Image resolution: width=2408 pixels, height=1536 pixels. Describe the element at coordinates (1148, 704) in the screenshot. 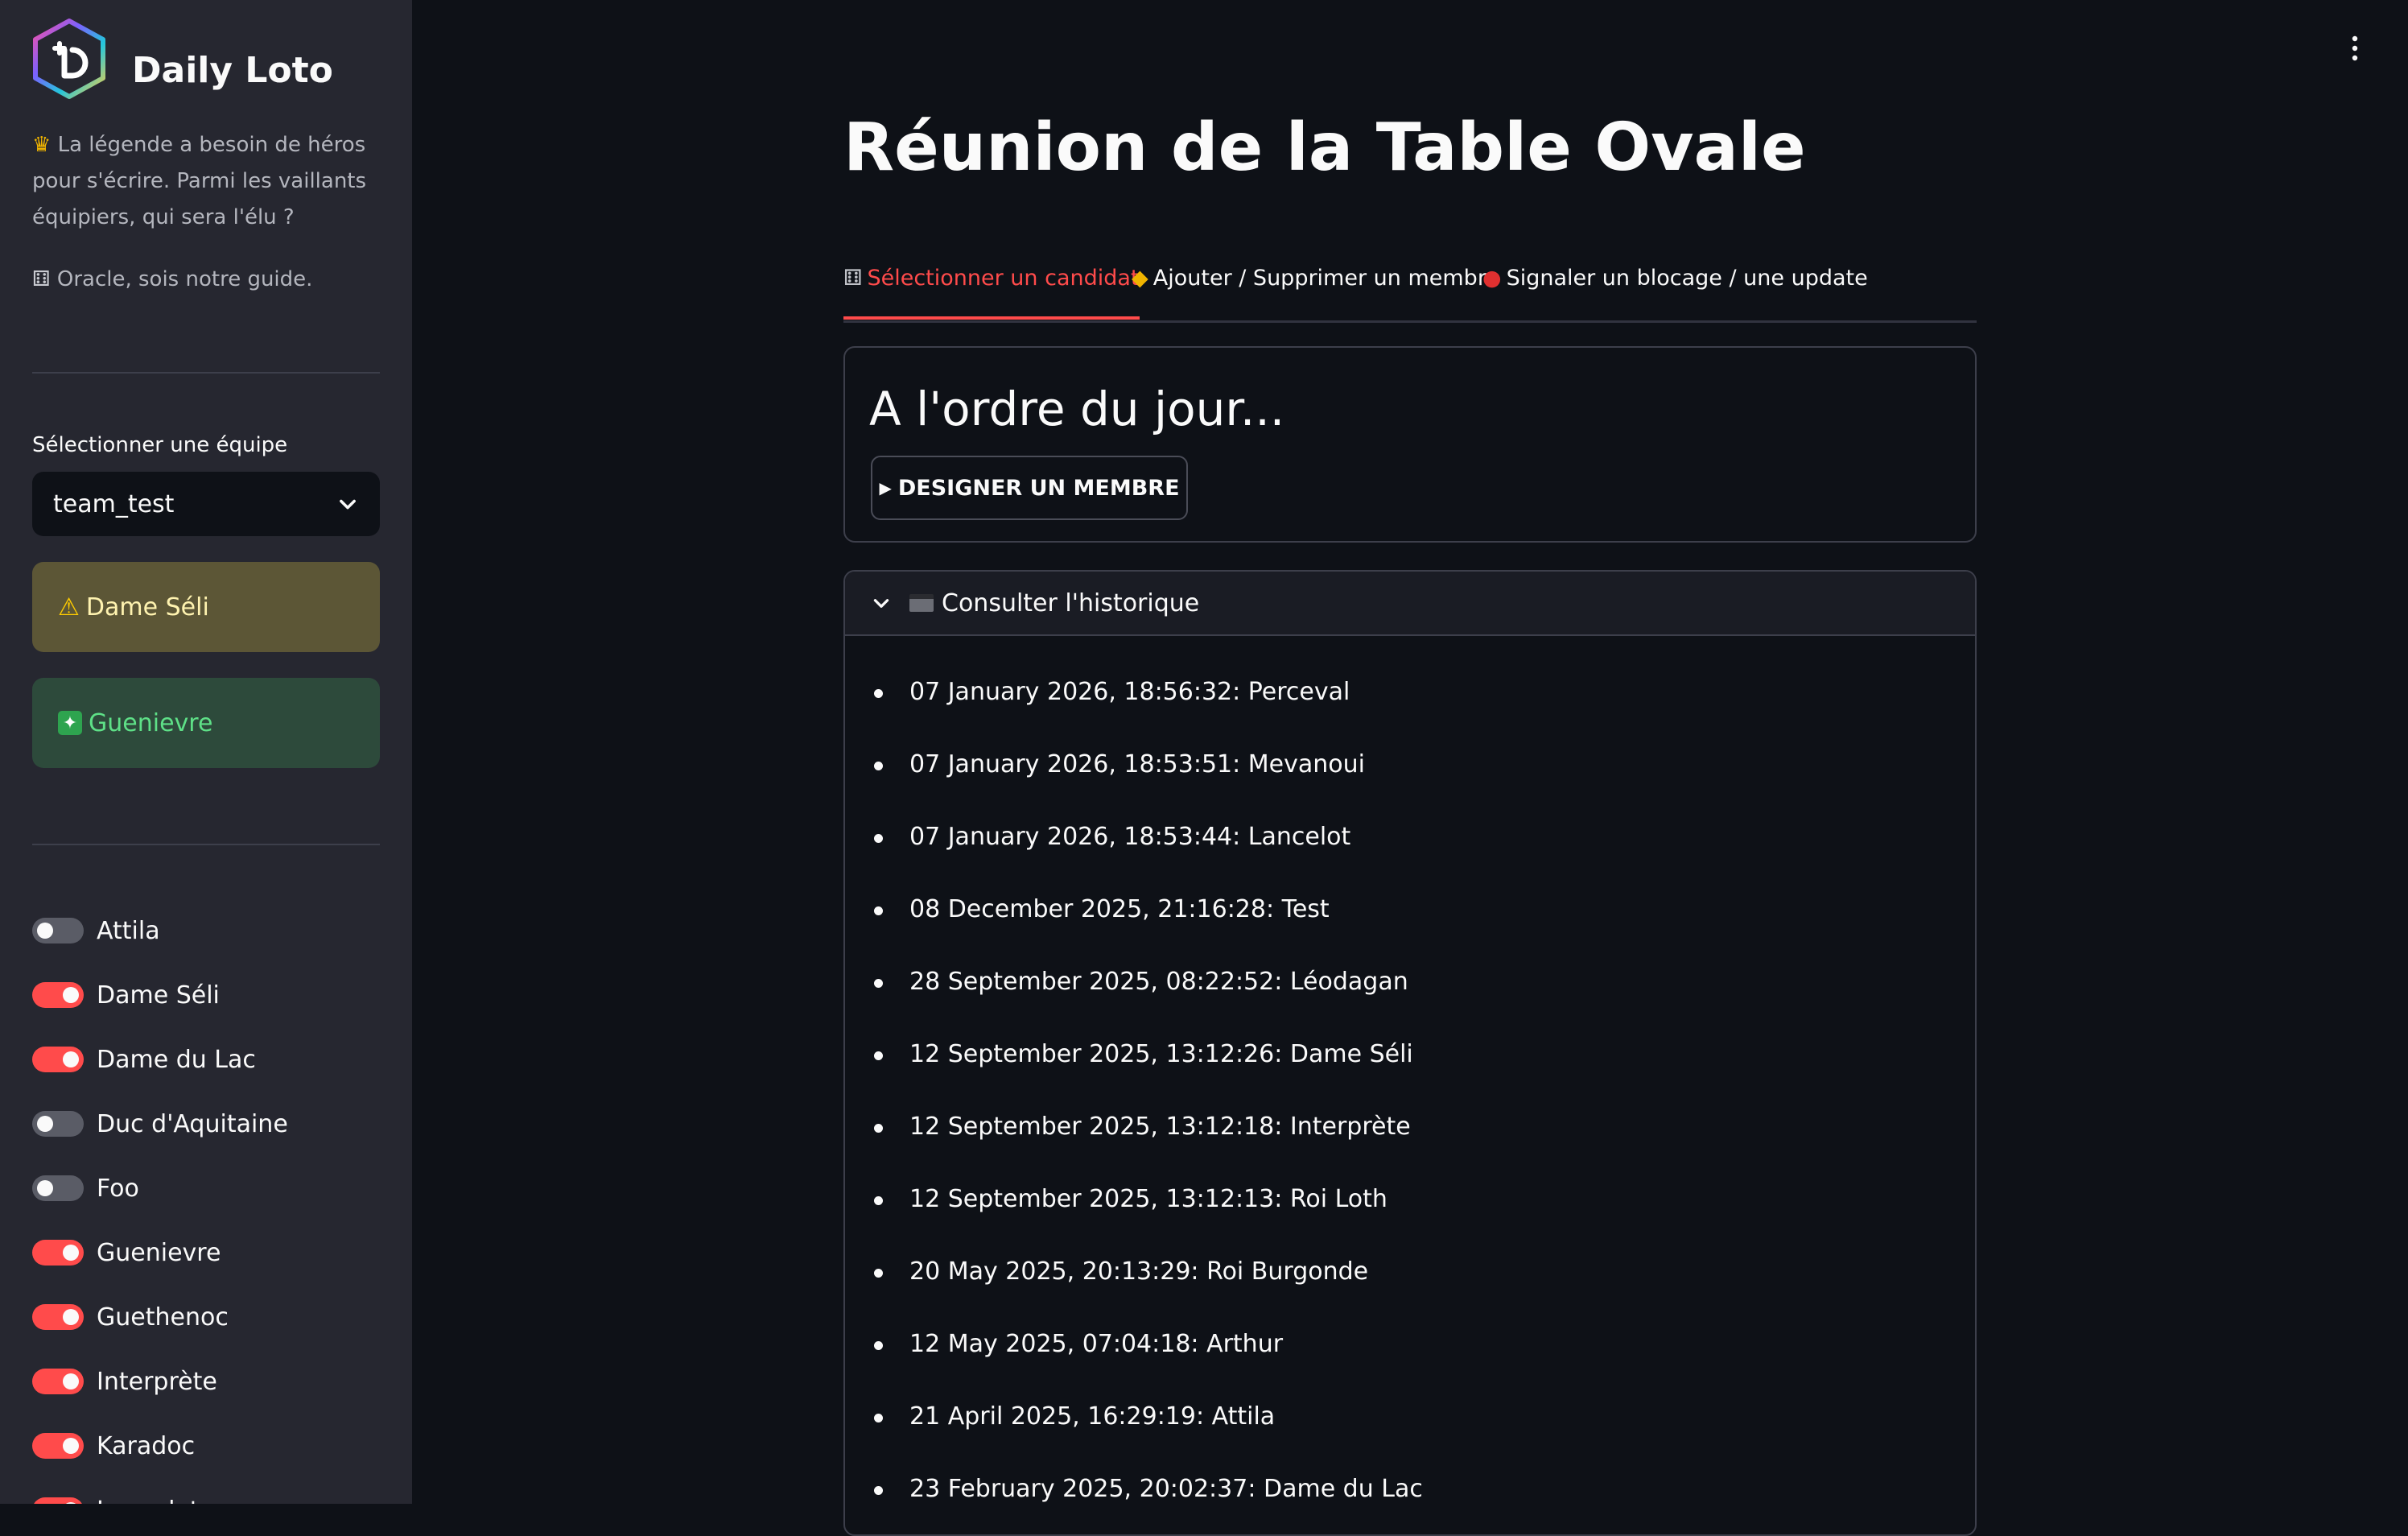

I see `history-entry: 07 January 2026, 18:56:32: Perceval` at that location.